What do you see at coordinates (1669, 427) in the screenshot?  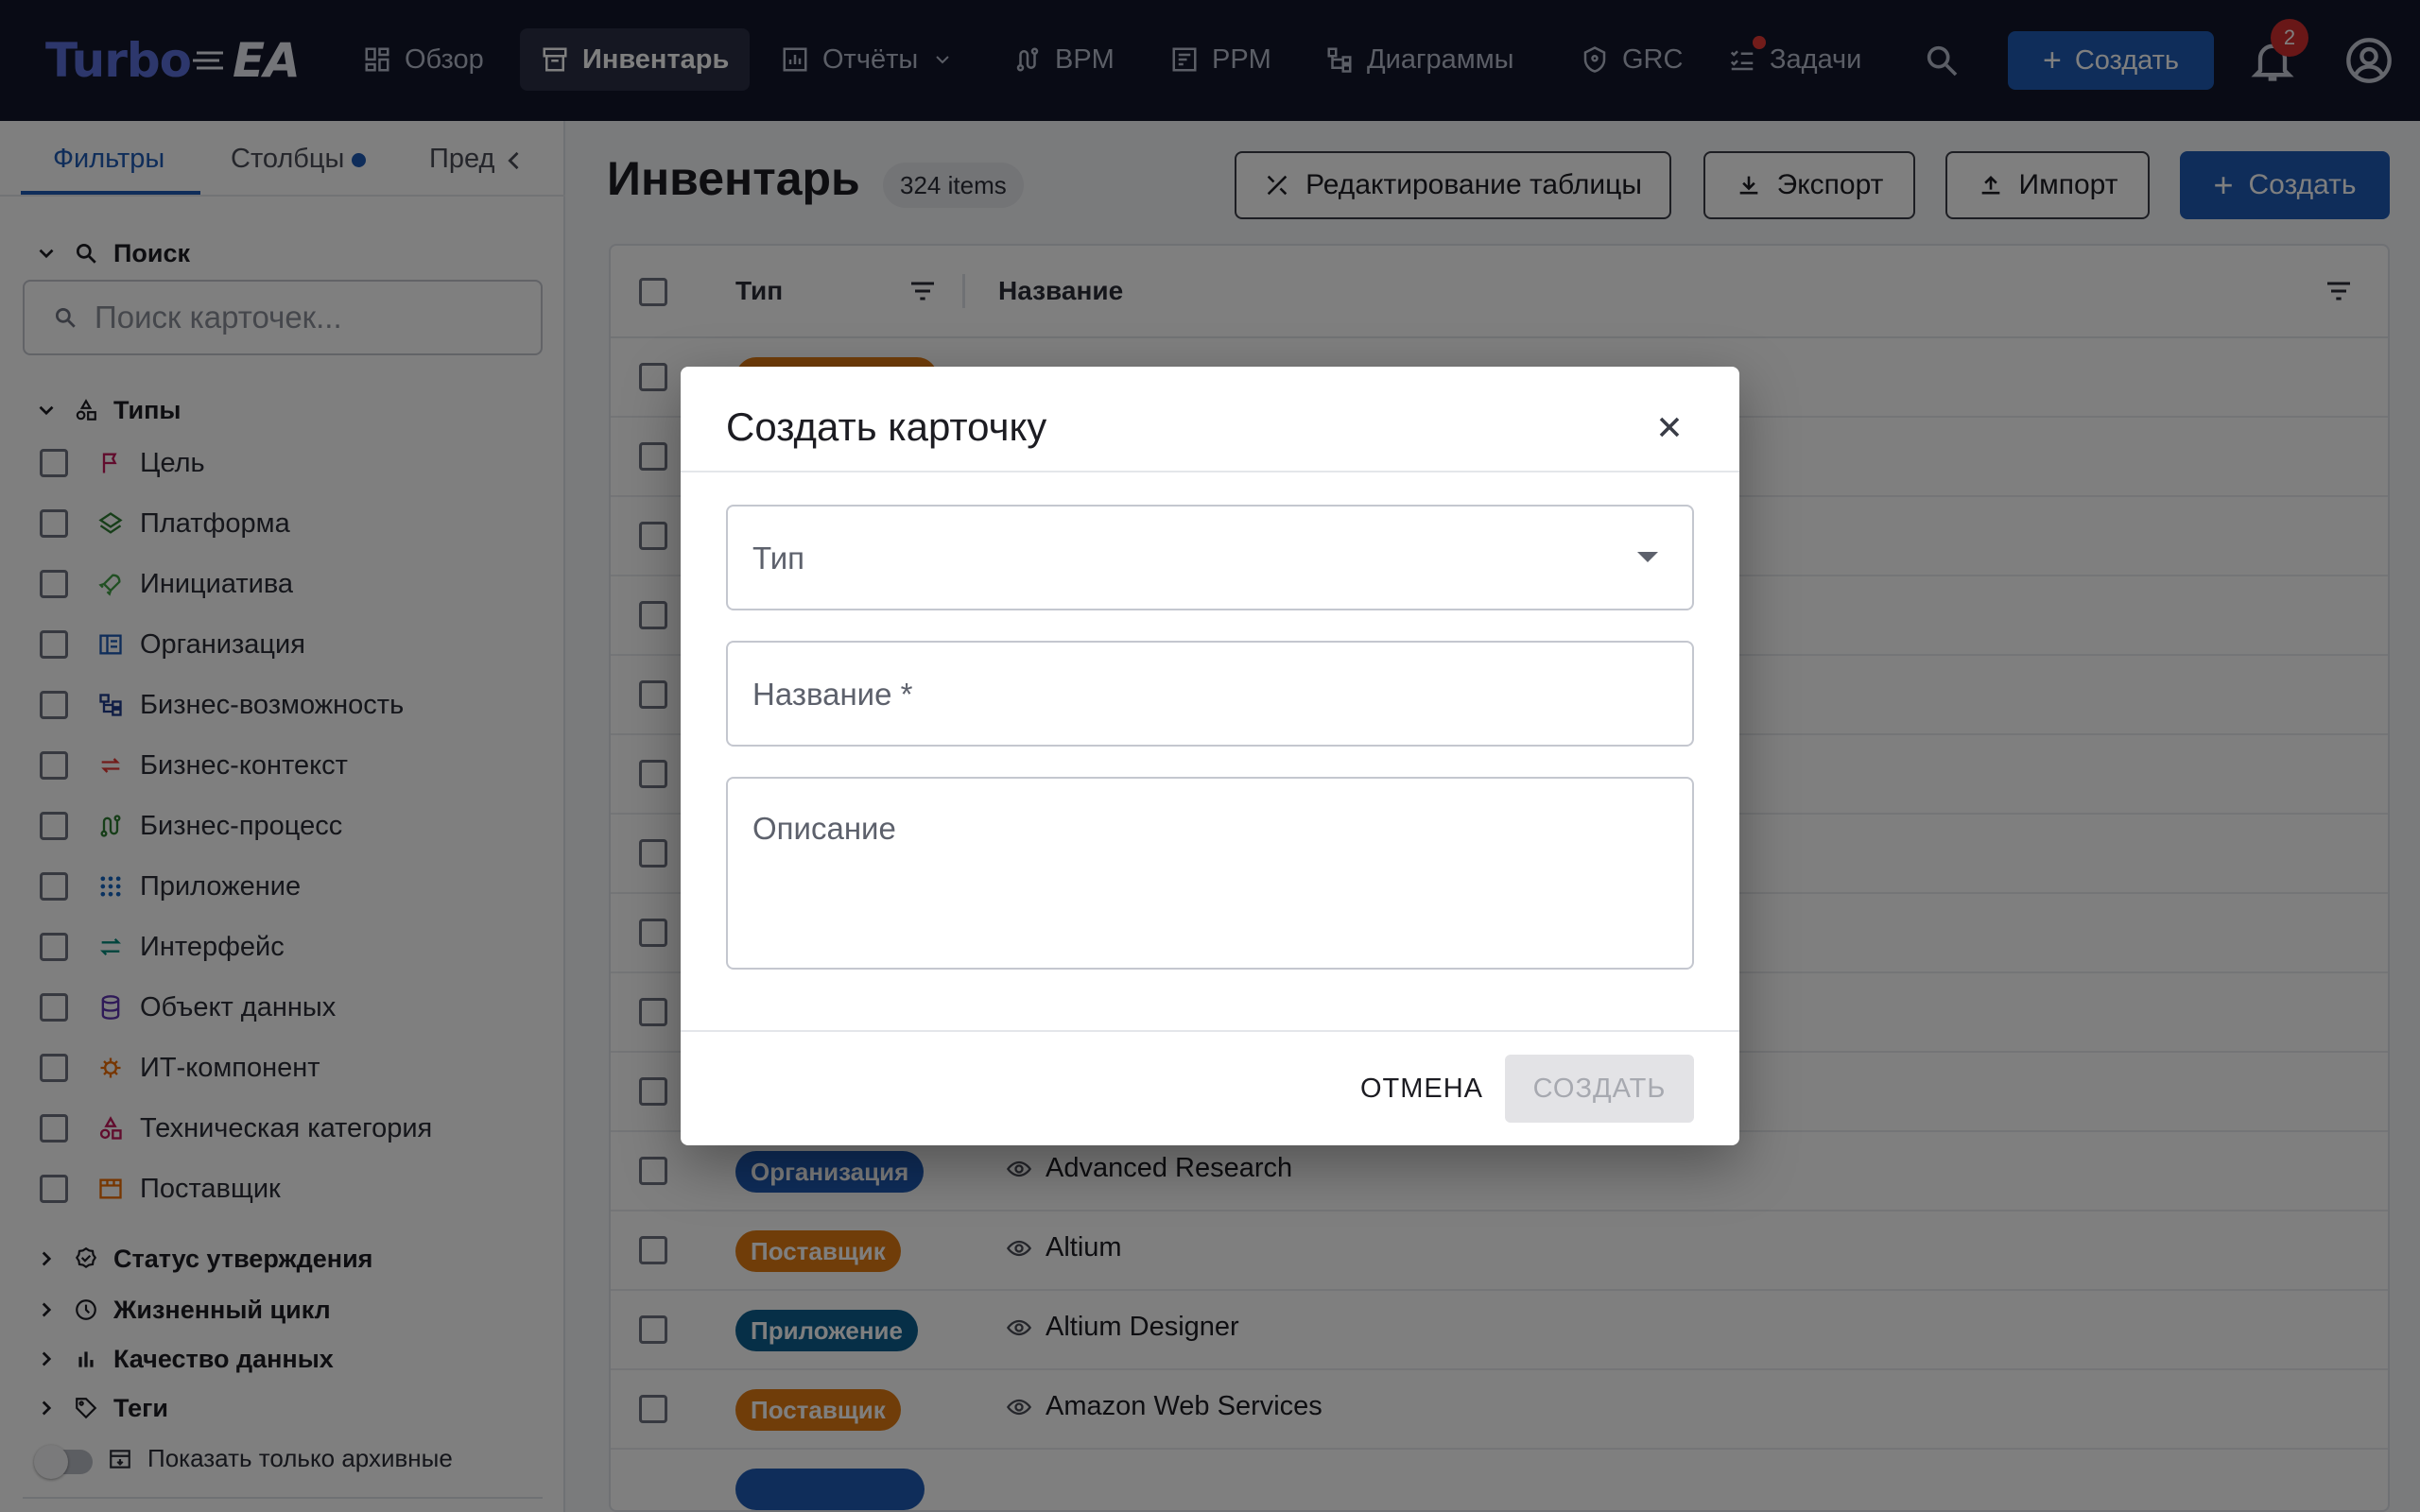 I see `close-icon` at bounding box center [1669, 427].